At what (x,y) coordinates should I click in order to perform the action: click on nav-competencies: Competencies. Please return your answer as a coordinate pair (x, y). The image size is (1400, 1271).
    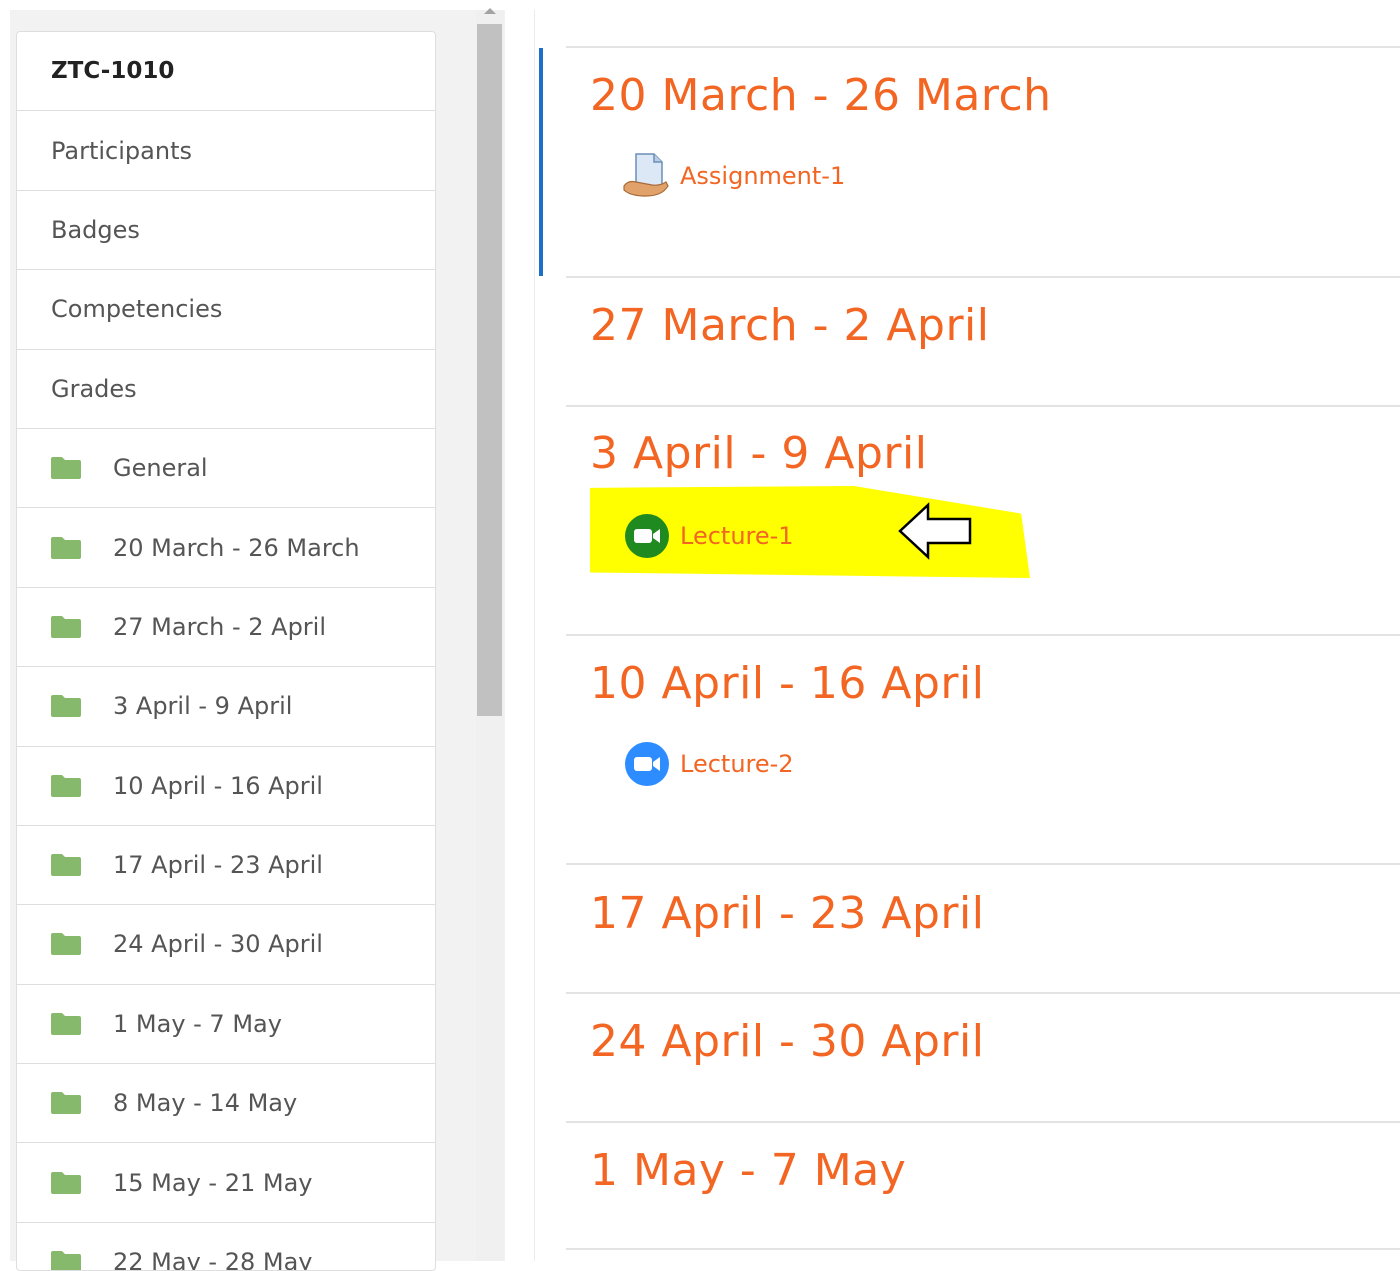
    Looking at the image, I should click on (226, 310).